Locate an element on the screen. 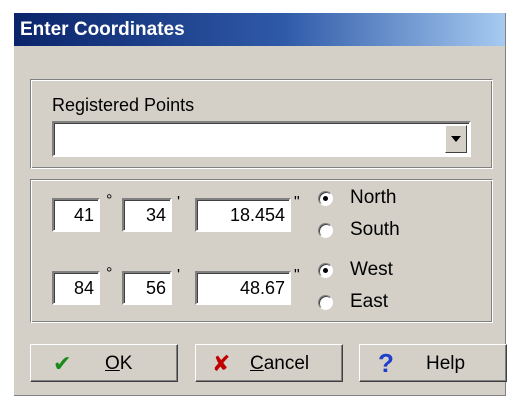 The height and width of the screenshot is (406, 519). checkmark-icon: ✔ is located at coordinates (62, 363).